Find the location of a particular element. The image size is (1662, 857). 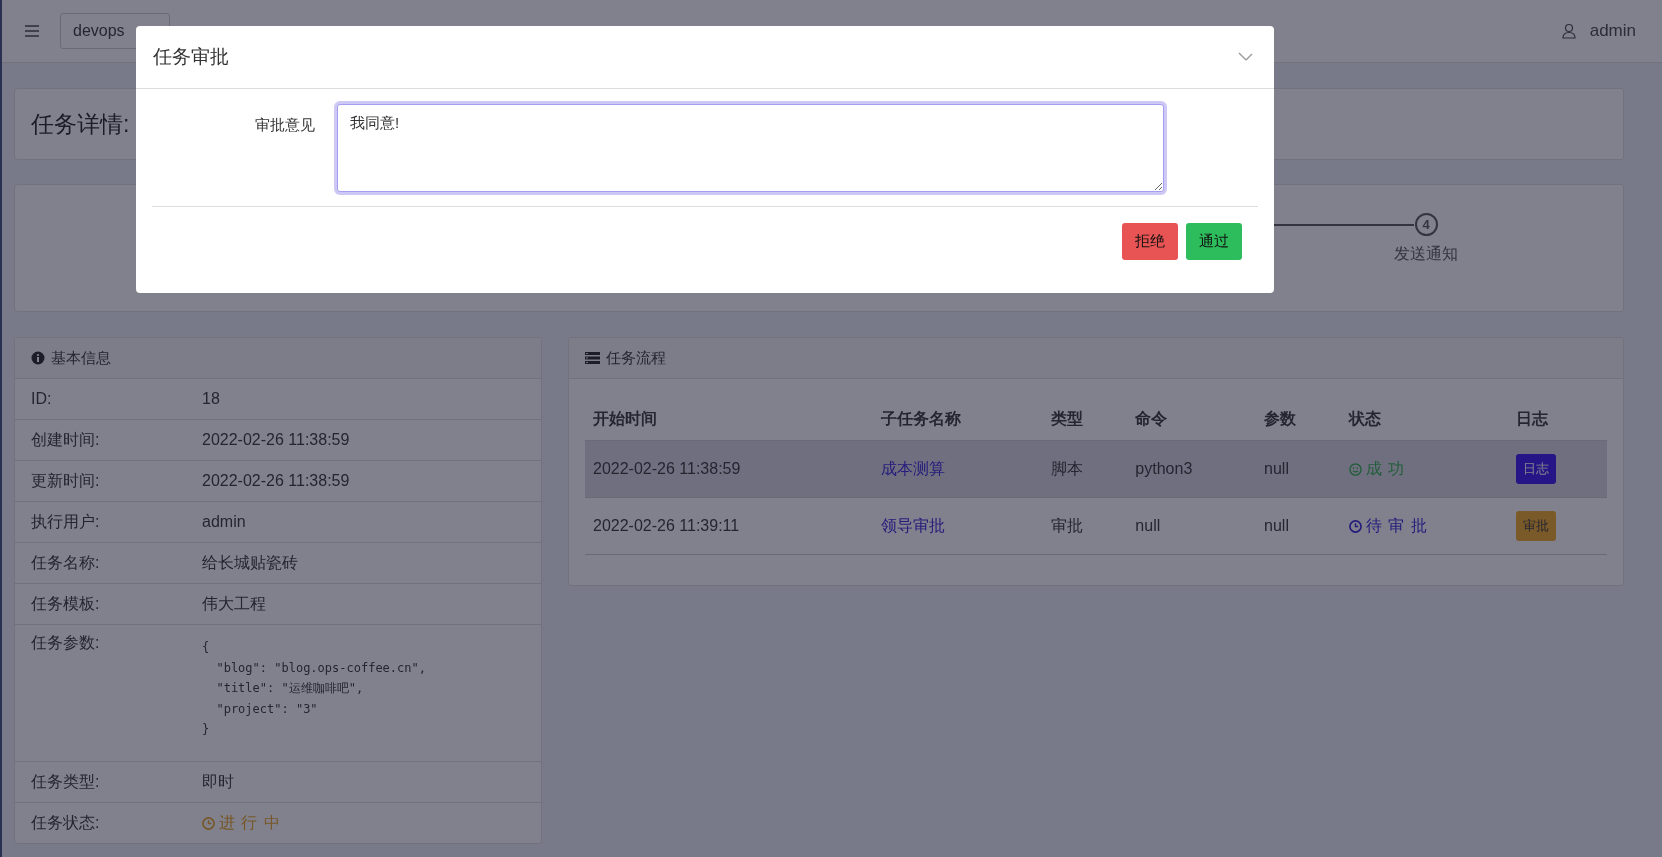

approve-button: 审批 is located at coordinates (1536, 526).